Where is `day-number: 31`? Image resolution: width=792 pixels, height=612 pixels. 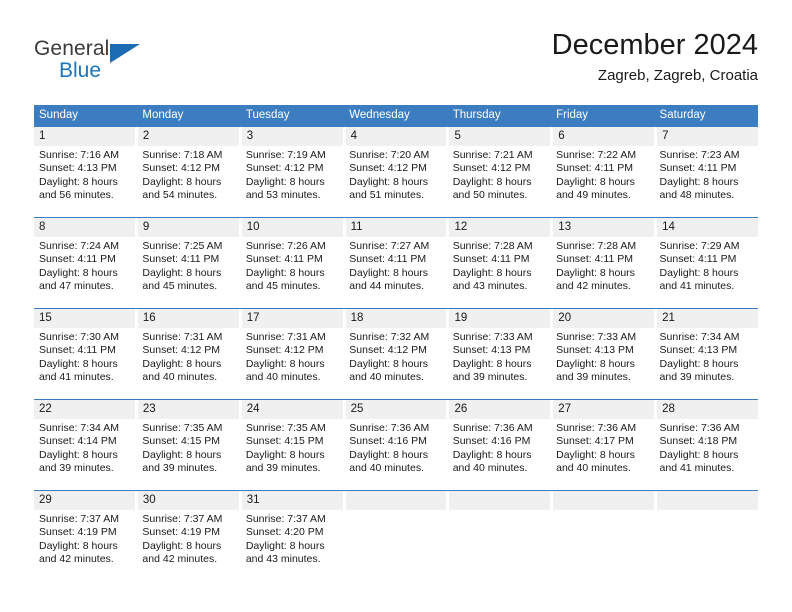 day-number: 31 is located at coordinates (293, 500).